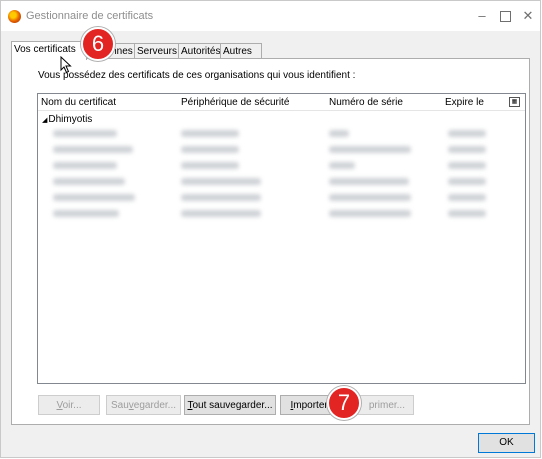 The height and width of the screenshot is (459, 542). What do you see at coordinates (527, 16) in the screenshot?
I see `close-button: ✕` at bounding box center [527, 16].